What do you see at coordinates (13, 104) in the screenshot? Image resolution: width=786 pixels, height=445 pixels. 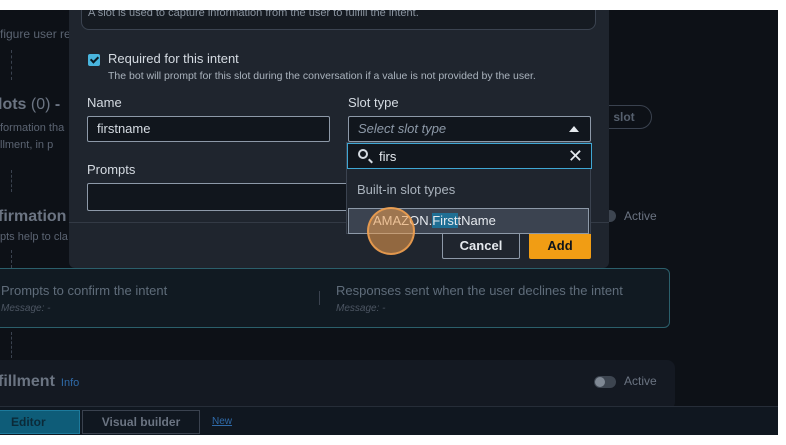 I see `slots-heading-text: lots` at bounding box center [13, 104].